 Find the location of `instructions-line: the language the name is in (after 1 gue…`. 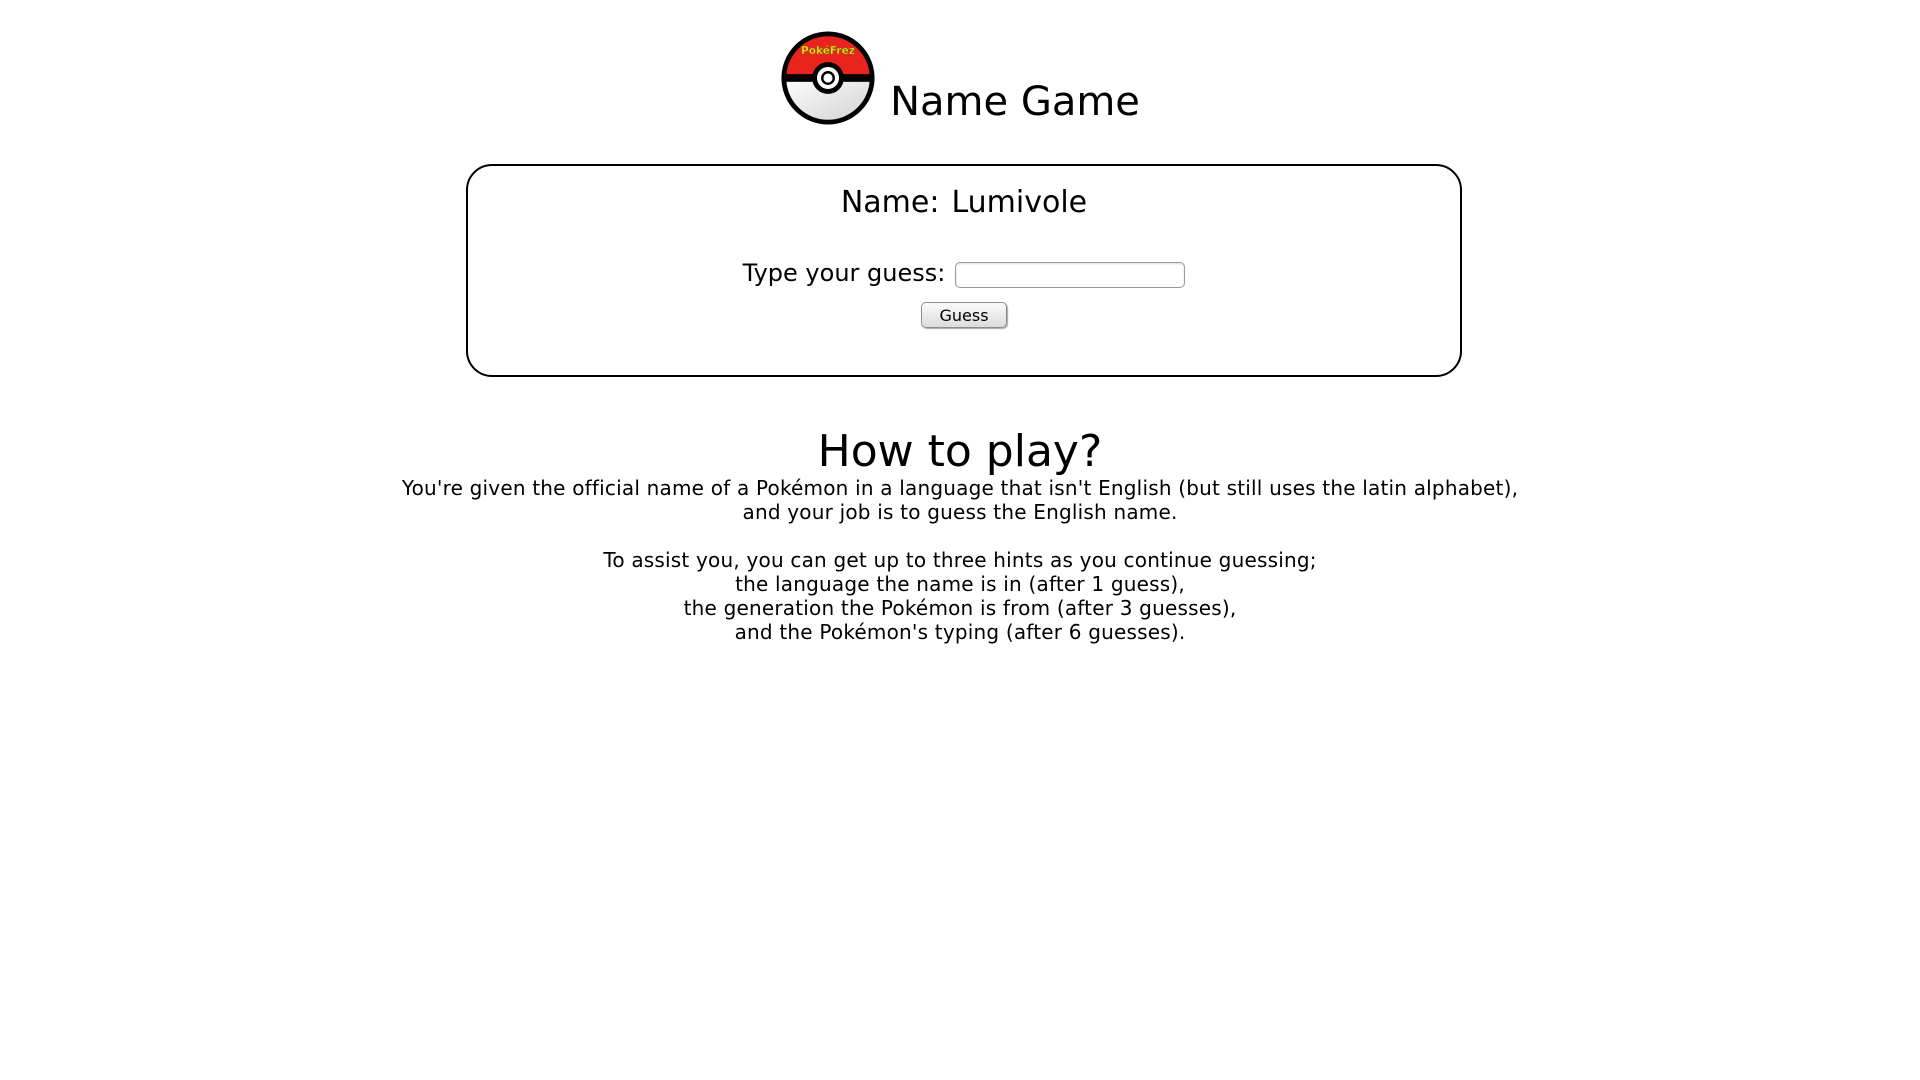

instructions-line: the language the name is in (after 1 gue… is located at coordinates (960, 584).